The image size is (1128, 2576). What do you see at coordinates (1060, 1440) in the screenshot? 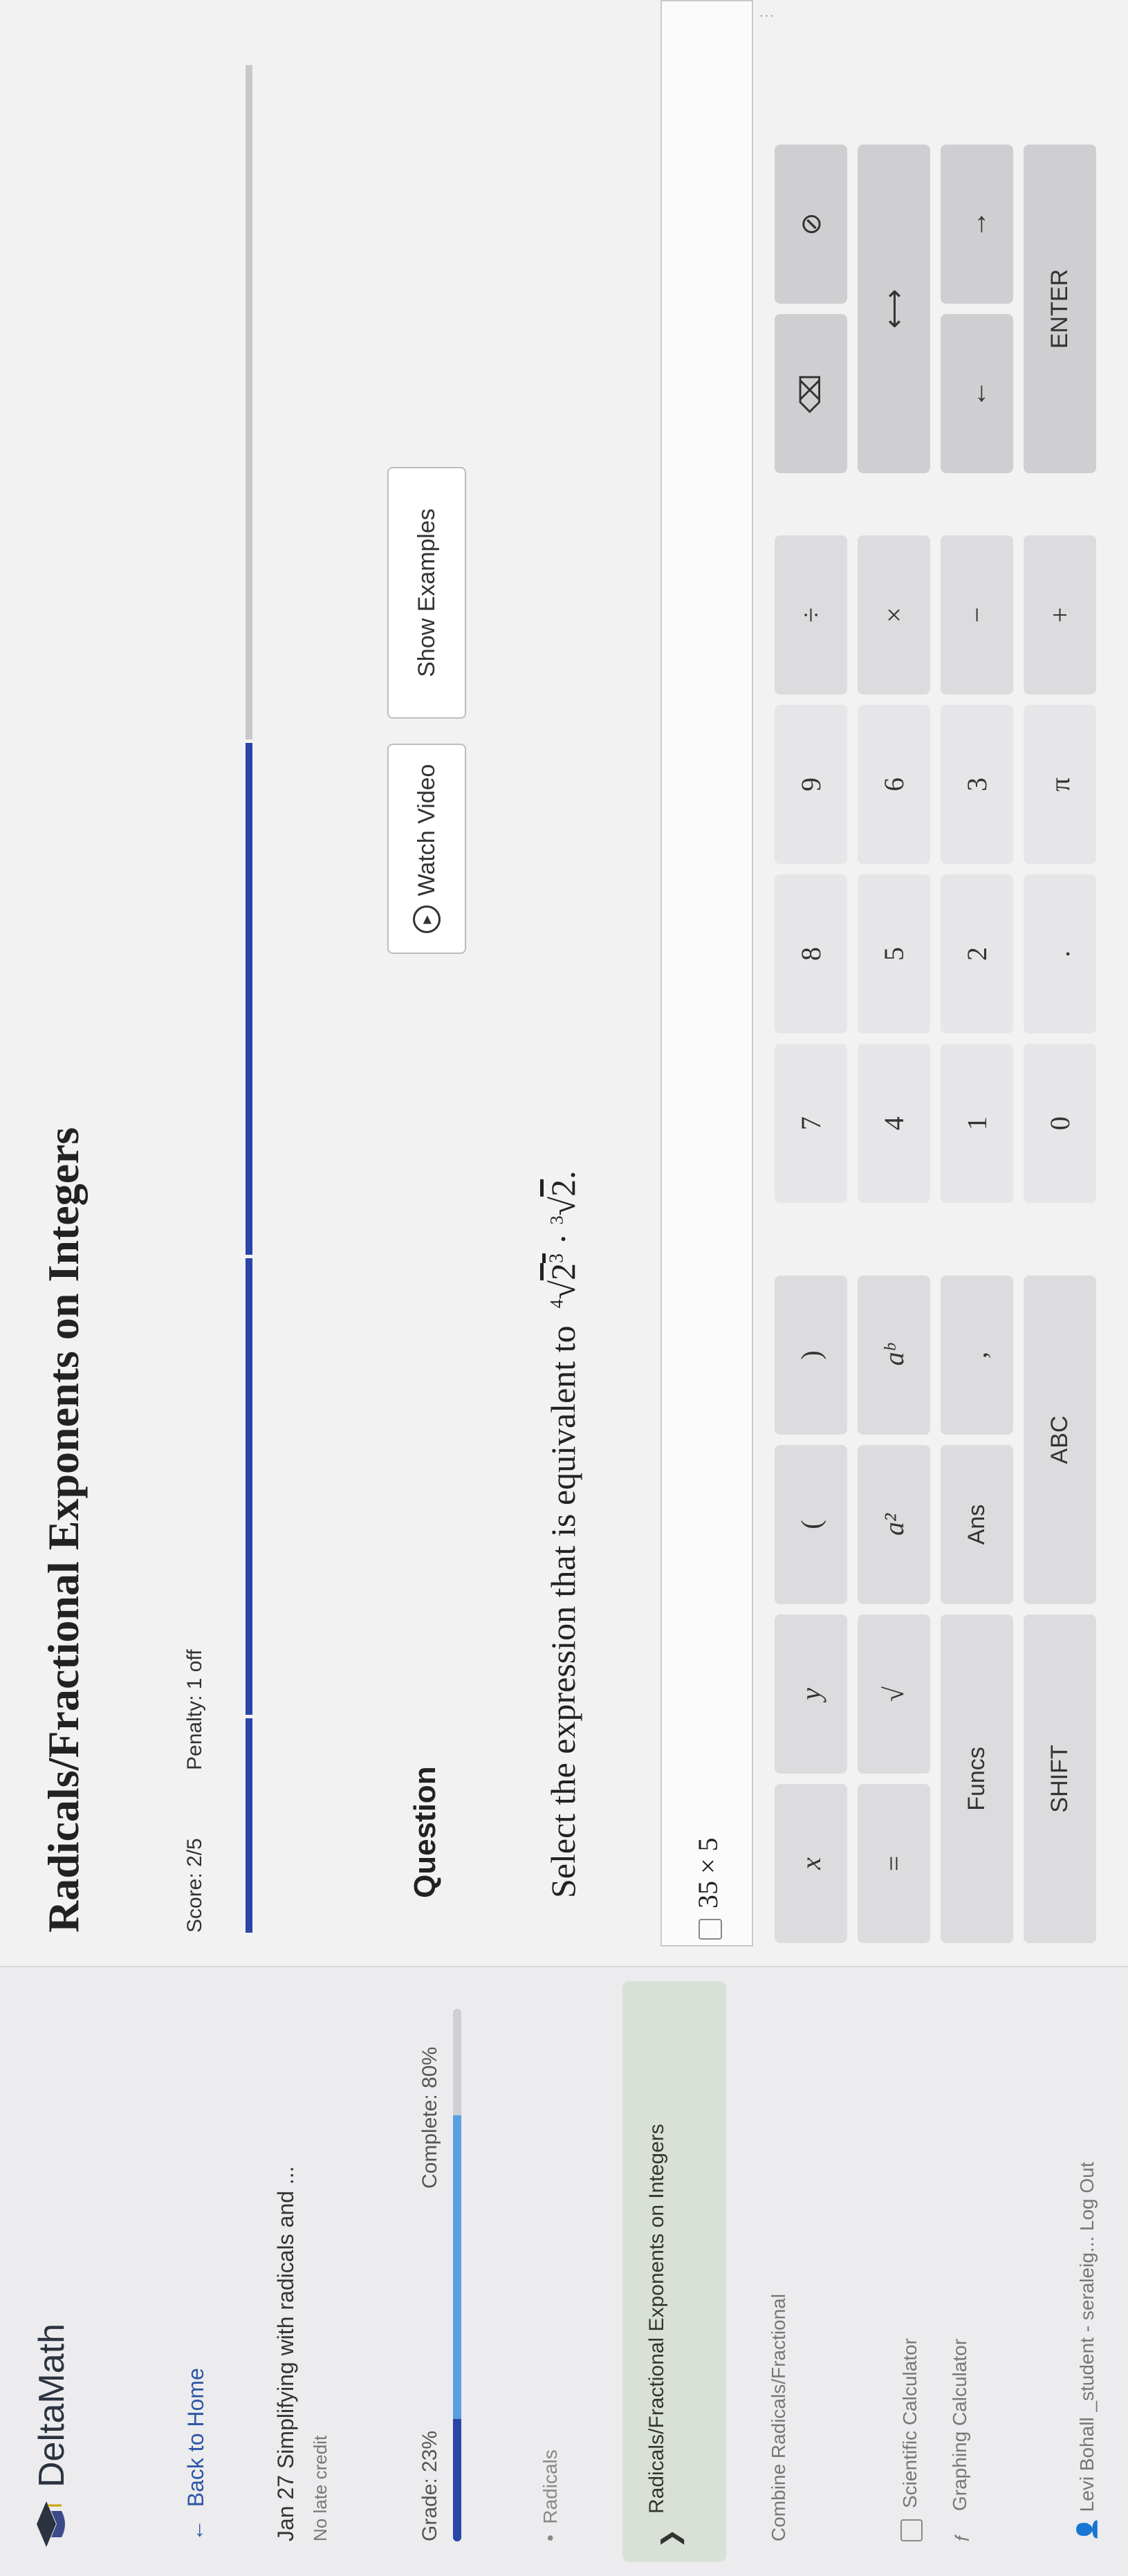
I see `key-abc: ABC` at bounding box center [1060, 1440].